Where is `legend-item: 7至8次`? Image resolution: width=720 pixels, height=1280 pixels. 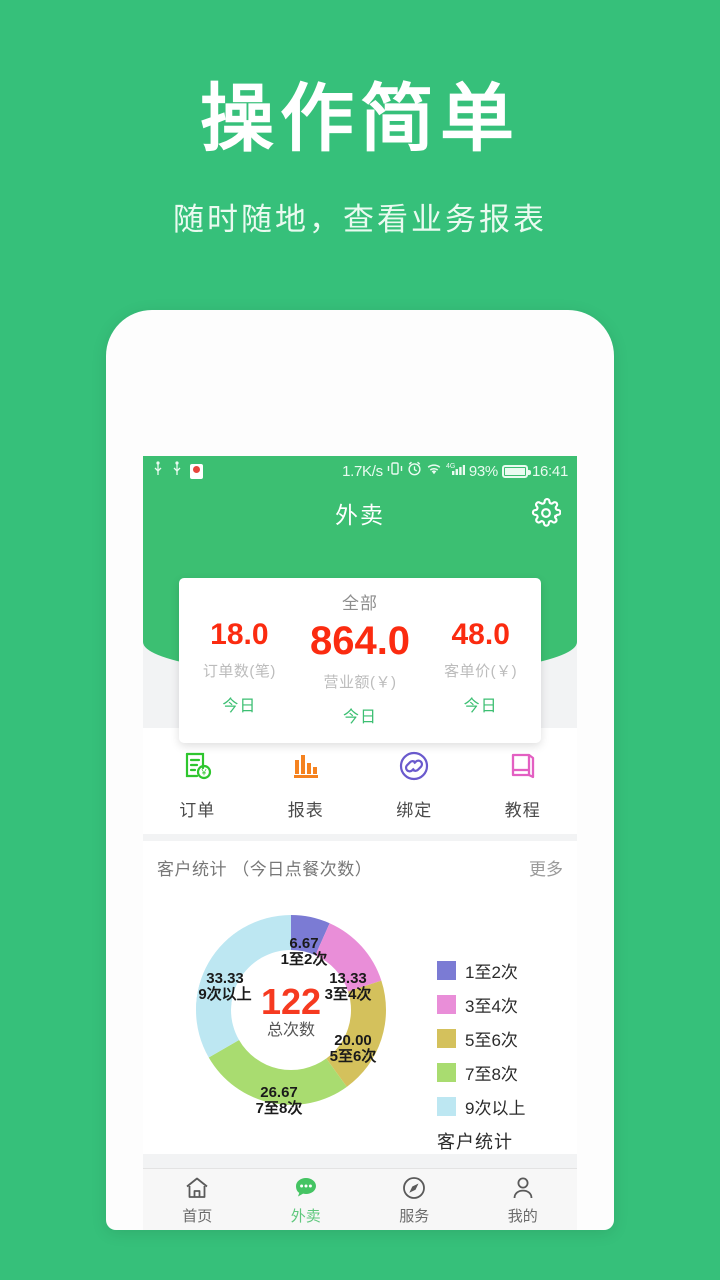 legend-item: 7至8次 is located at coordinates (500, 1072).